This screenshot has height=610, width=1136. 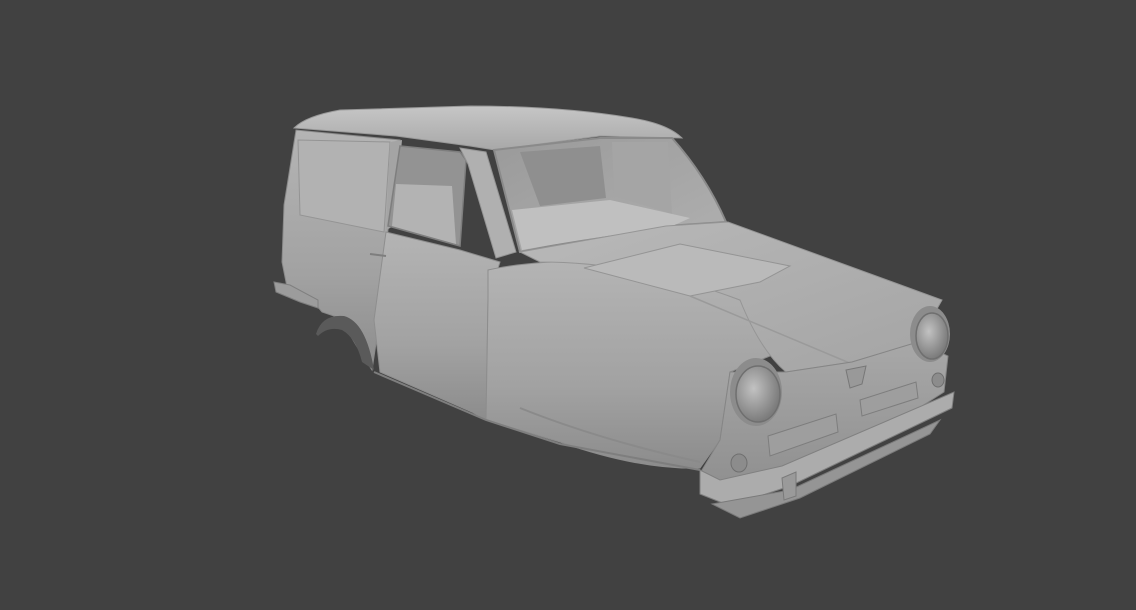 What do you see at coordinates (437, 326) in the screenshot?
I see `front-door` at bounding box center [437, 326].